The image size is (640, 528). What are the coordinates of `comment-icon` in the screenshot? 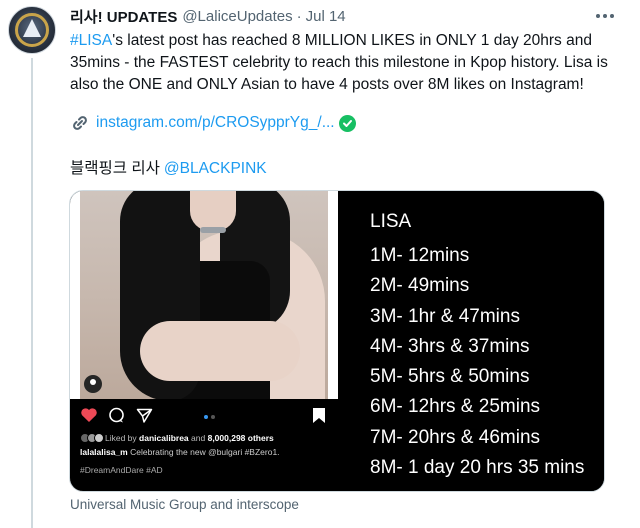 It's located at (116, 415).